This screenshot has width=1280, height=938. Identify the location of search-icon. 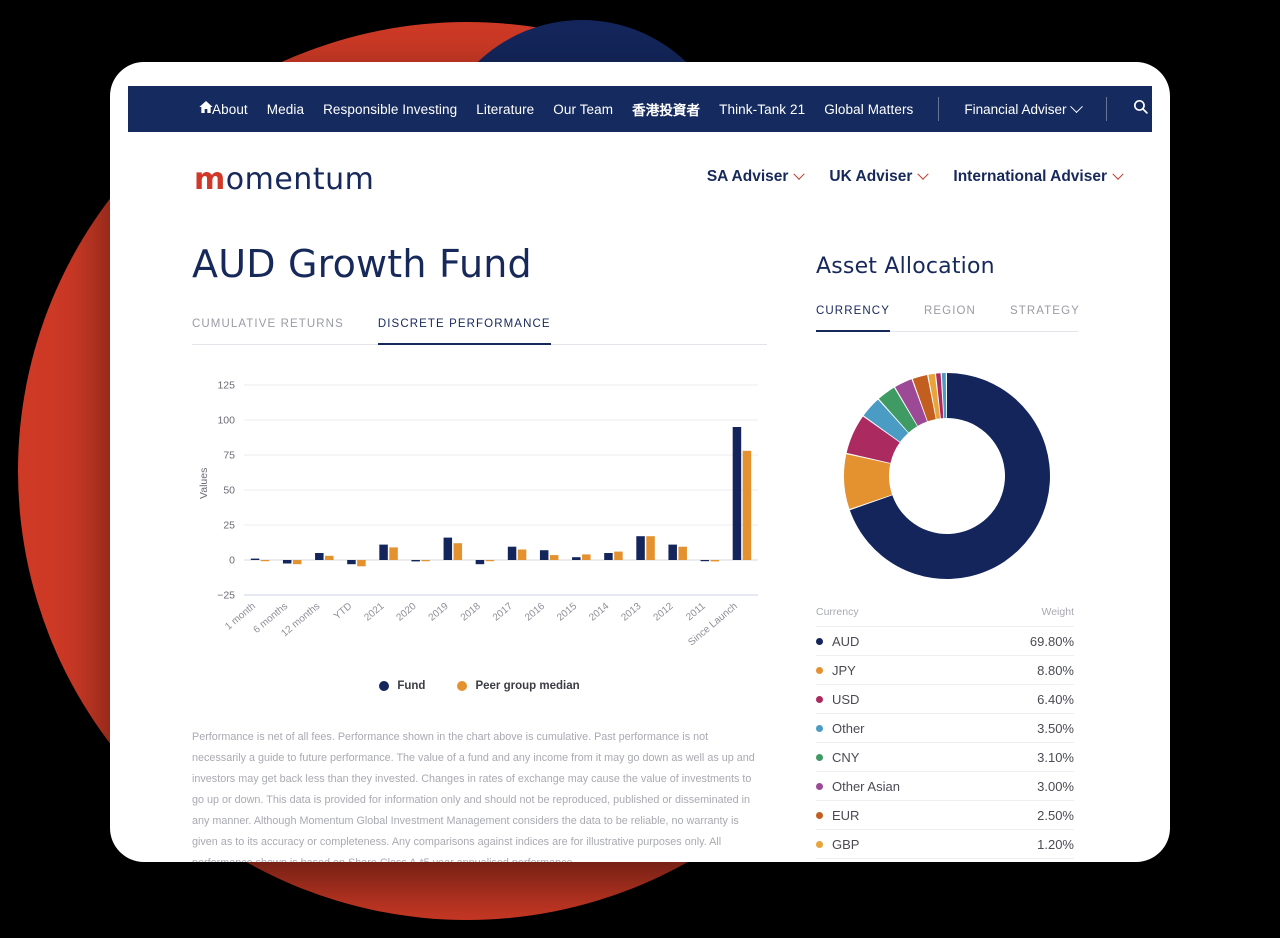
(1140, 109).